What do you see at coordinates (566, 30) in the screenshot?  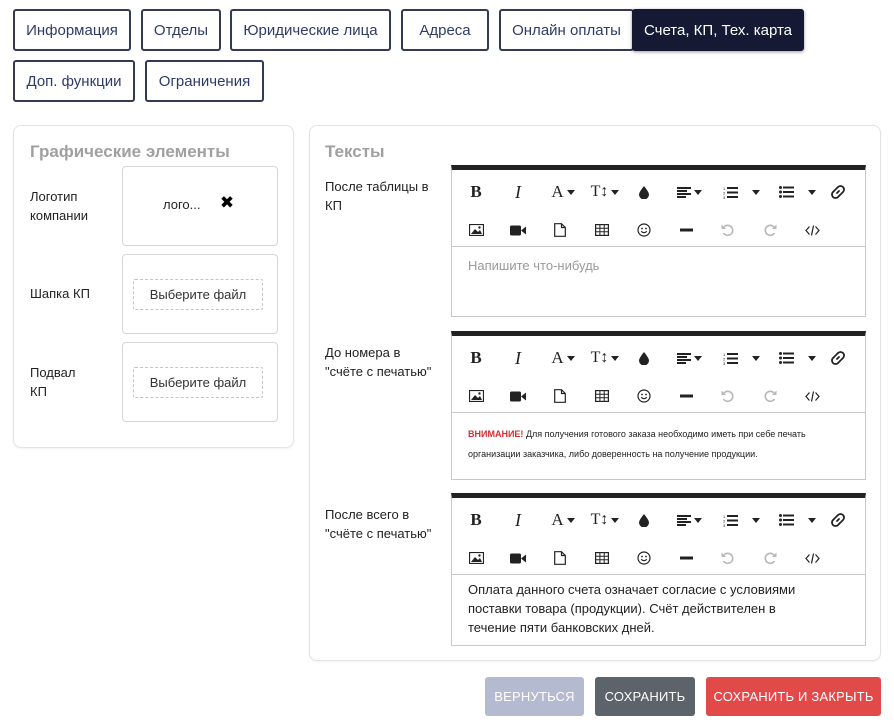 I see `tab-online-payments: Онлайн оплаты` at bounding box center [566, 30].